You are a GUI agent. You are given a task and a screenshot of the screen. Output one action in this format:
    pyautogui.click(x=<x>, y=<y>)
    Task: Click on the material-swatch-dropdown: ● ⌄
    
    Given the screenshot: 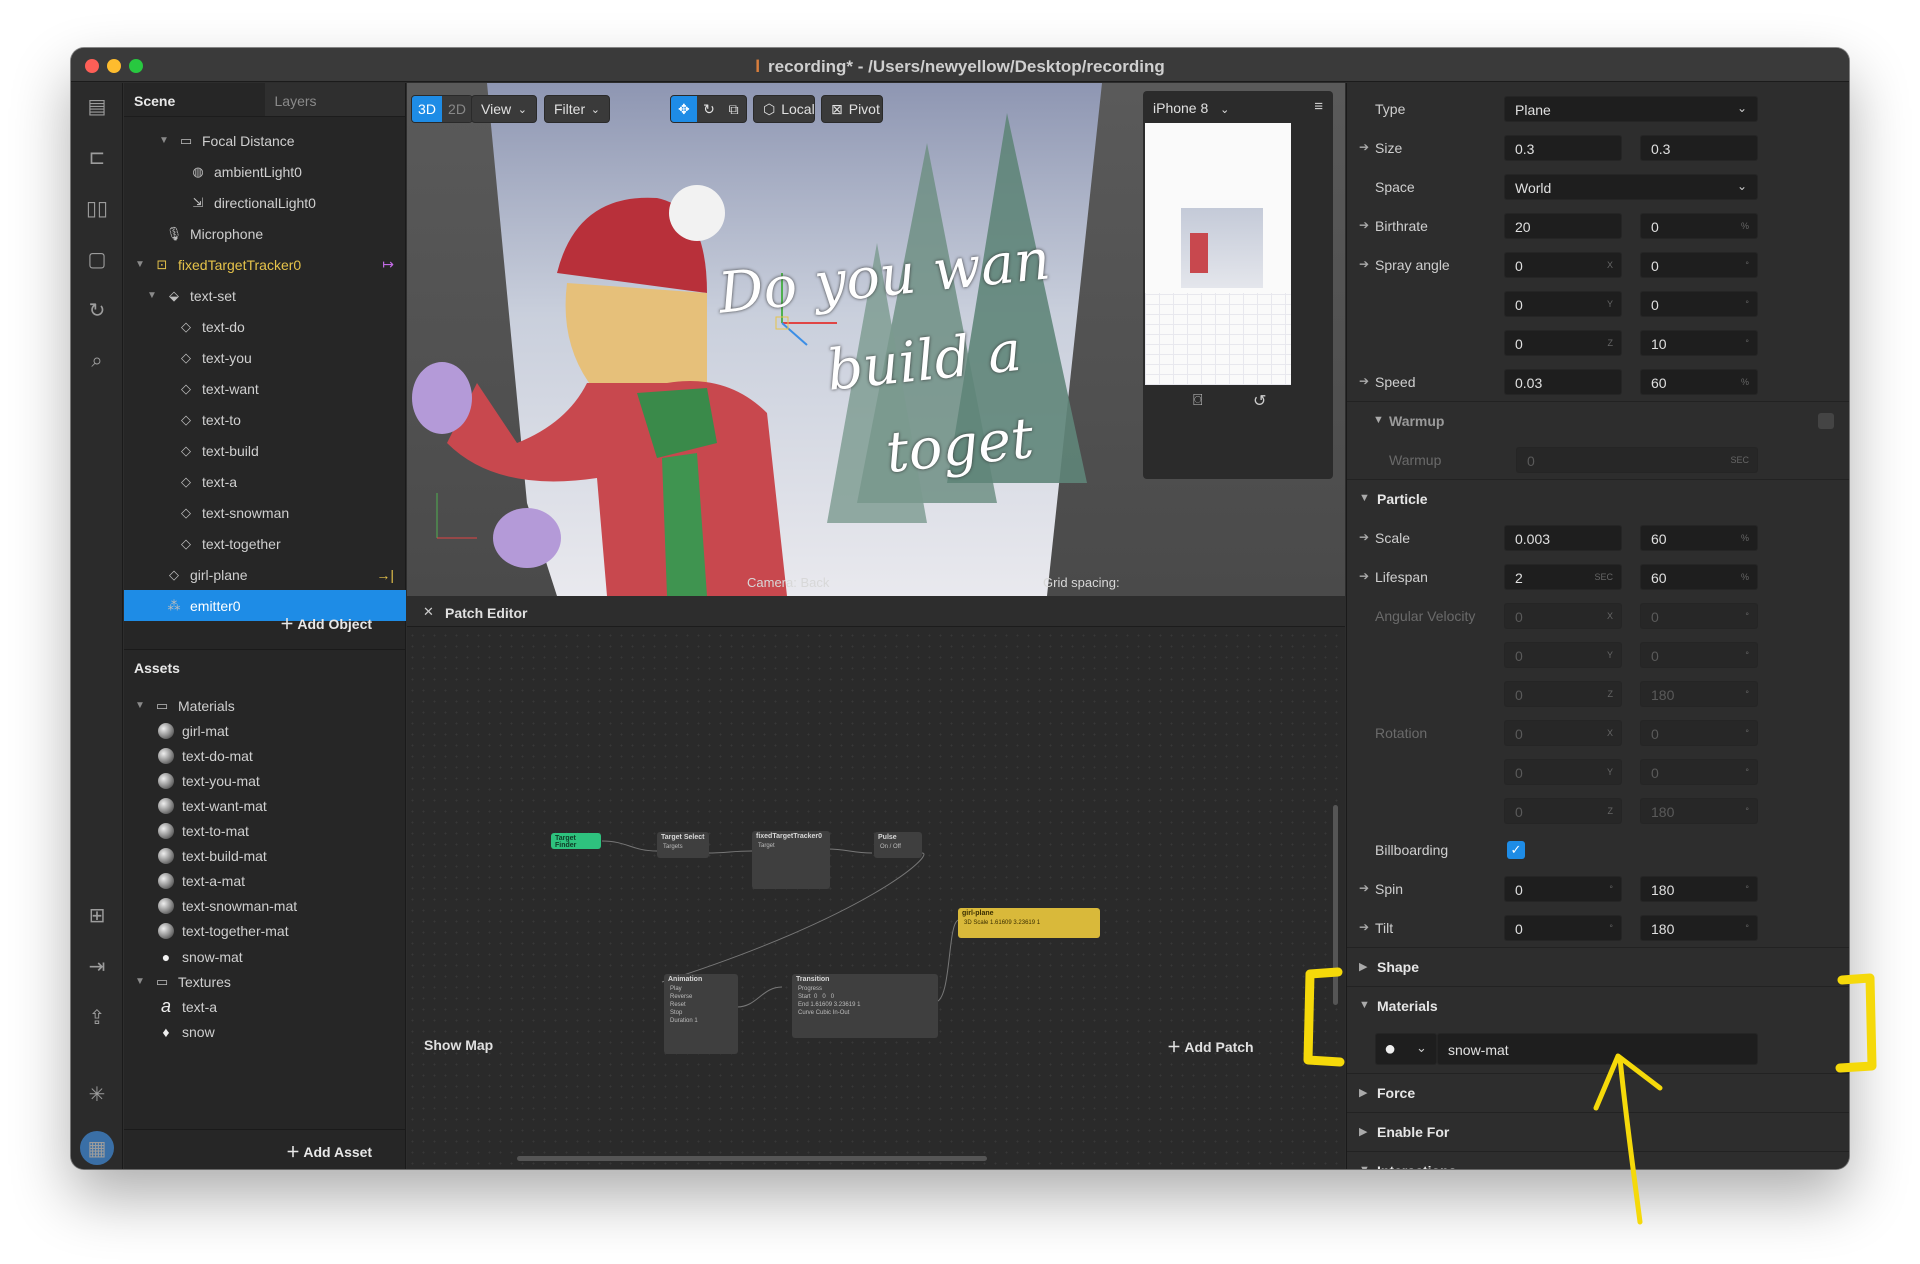 What is the action you would take?
    pyautogui.click(x=1406, y=1049)
    